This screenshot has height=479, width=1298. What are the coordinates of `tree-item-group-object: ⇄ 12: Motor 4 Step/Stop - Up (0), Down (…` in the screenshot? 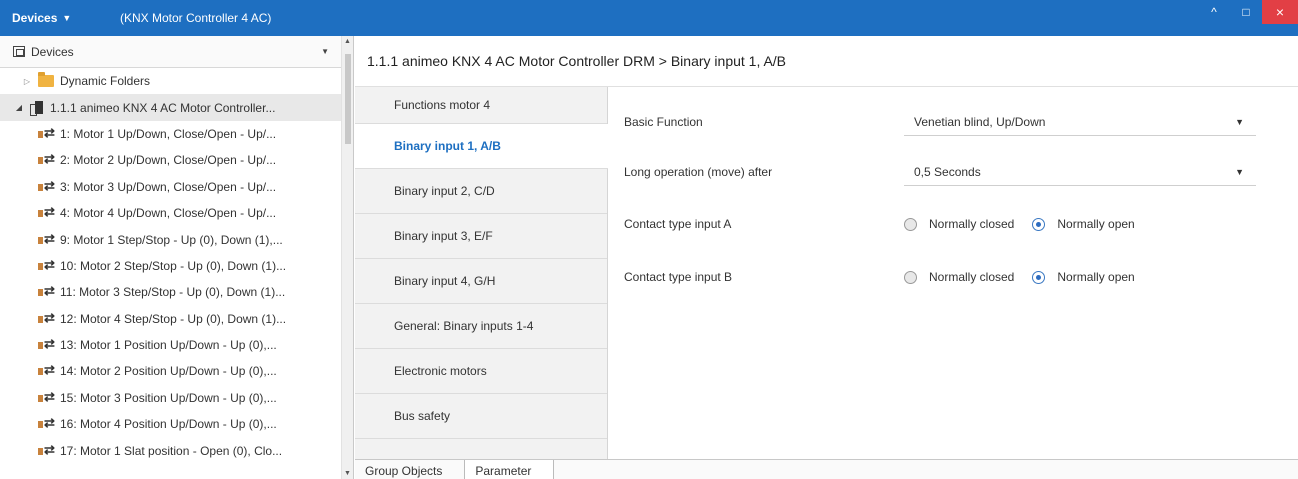 It's located at (176, 319).